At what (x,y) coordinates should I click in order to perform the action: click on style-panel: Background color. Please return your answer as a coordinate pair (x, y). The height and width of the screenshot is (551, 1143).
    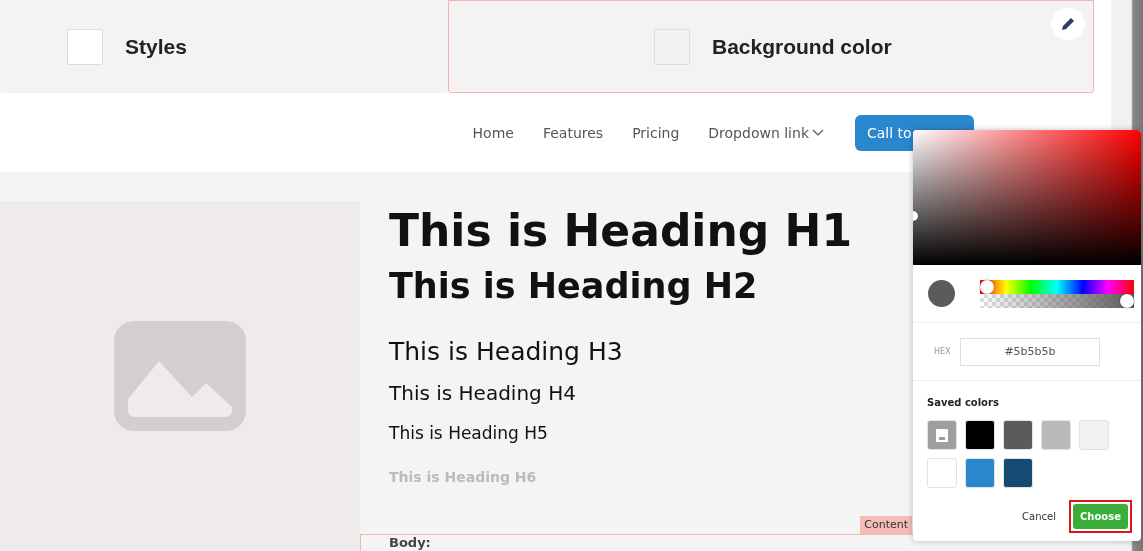
    Looking at the image, I should click on (771, 46).